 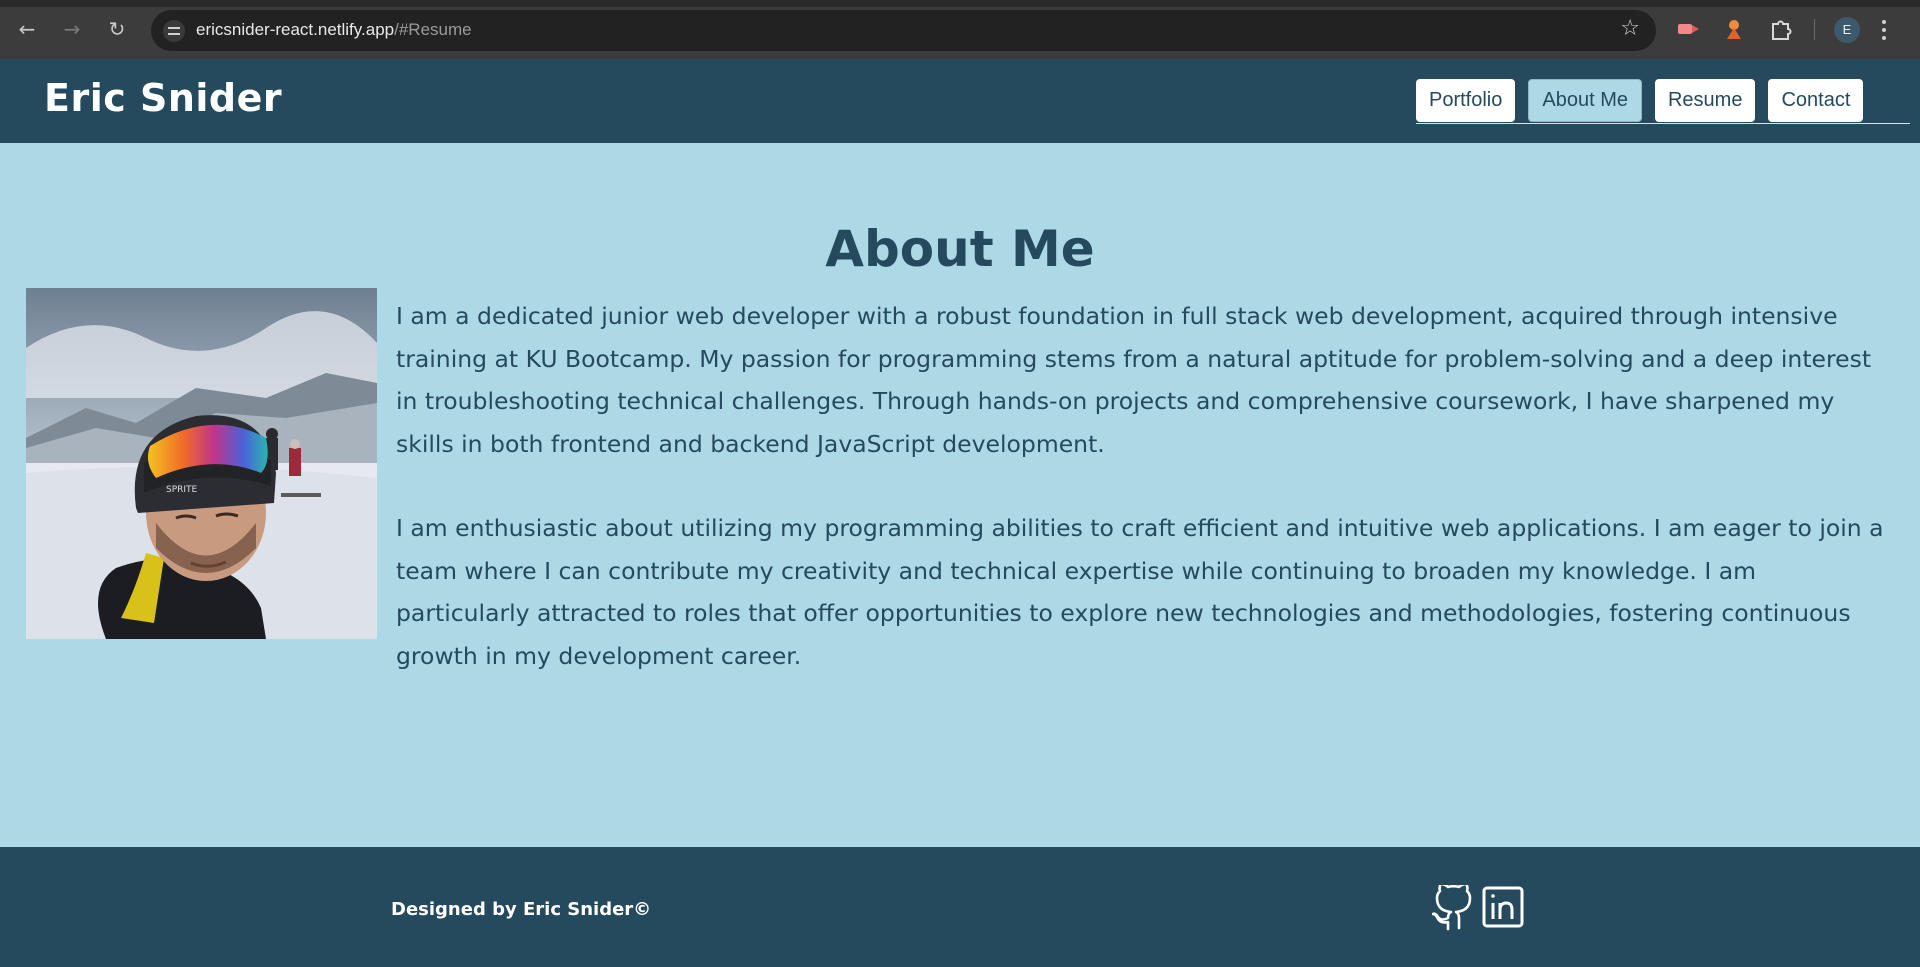 What do you see at coordinates (960, 249) in the screenshot?
I see `section-heading: About Me` at bounding box center [960, 249].